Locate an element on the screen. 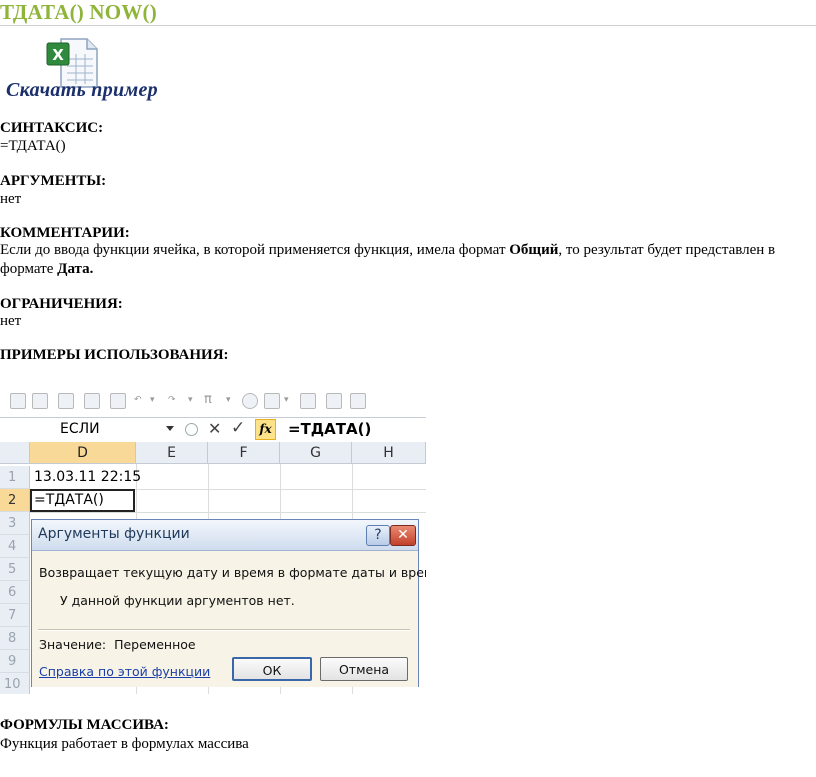 The width and height of the screenshot is (816, 777). row-header-1: 1 is located at coordinates (15, 477).